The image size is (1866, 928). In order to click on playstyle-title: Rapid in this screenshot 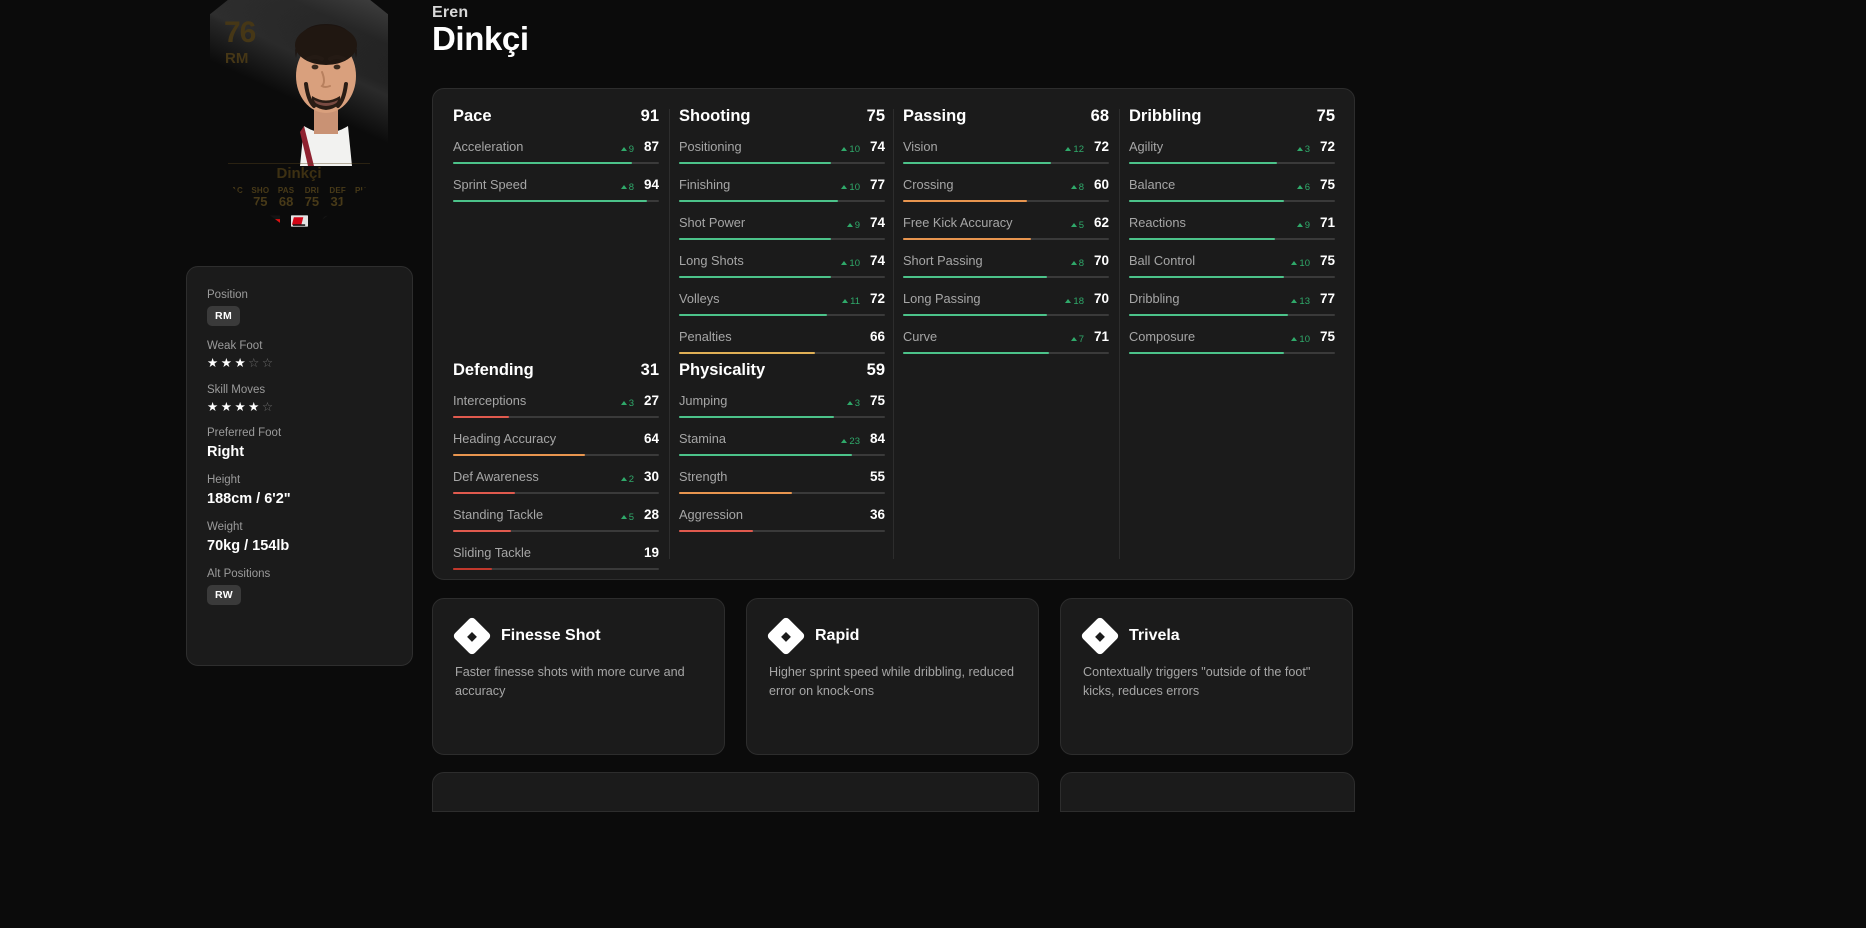, I will do `click(837, 635)`.